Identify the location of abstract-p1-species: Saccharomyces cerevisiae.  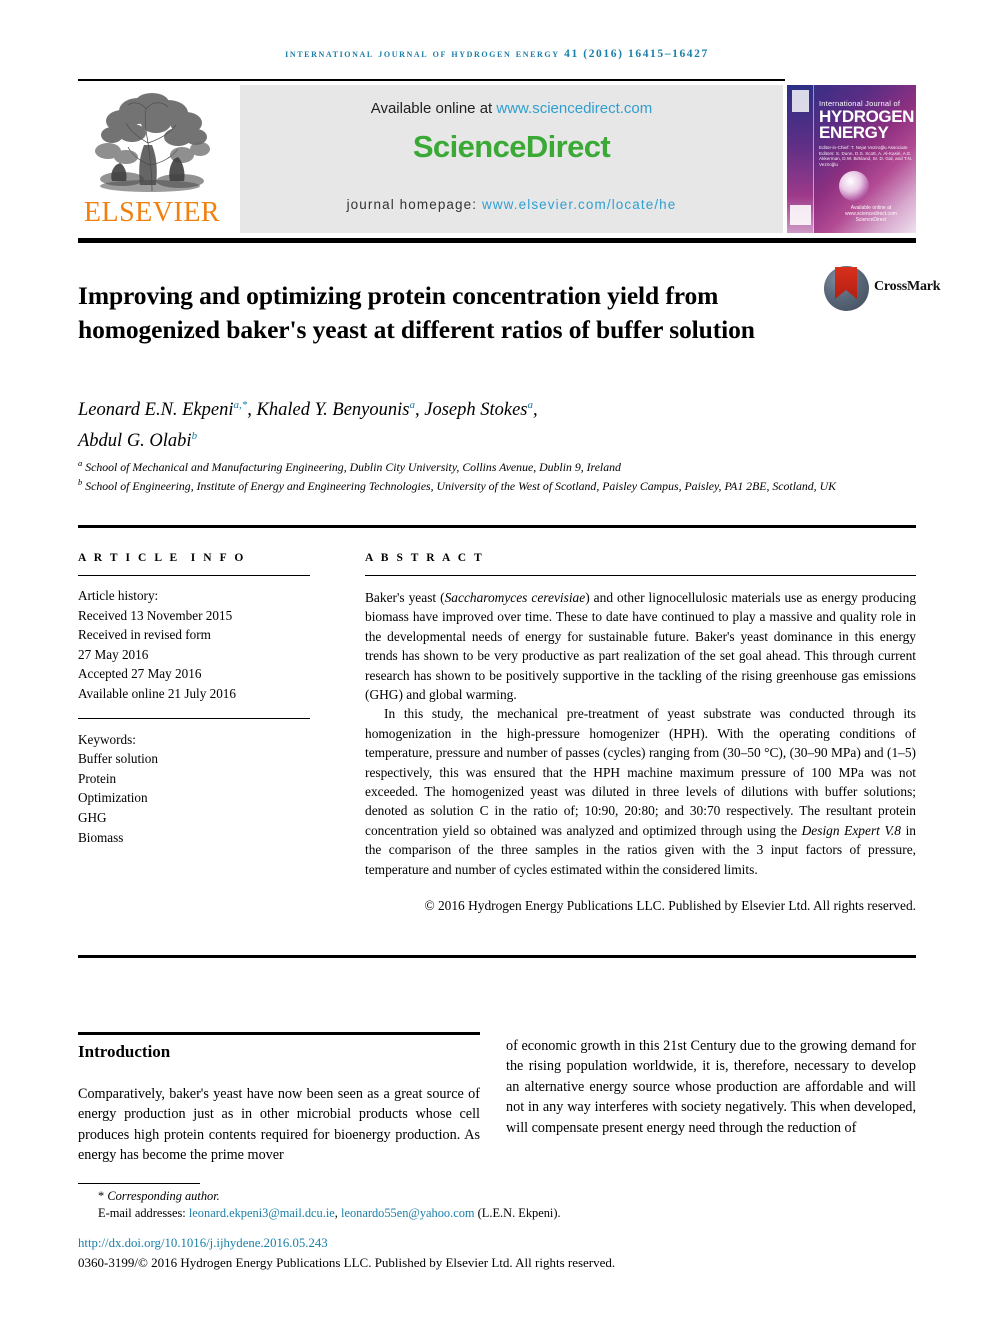
(515, 597).